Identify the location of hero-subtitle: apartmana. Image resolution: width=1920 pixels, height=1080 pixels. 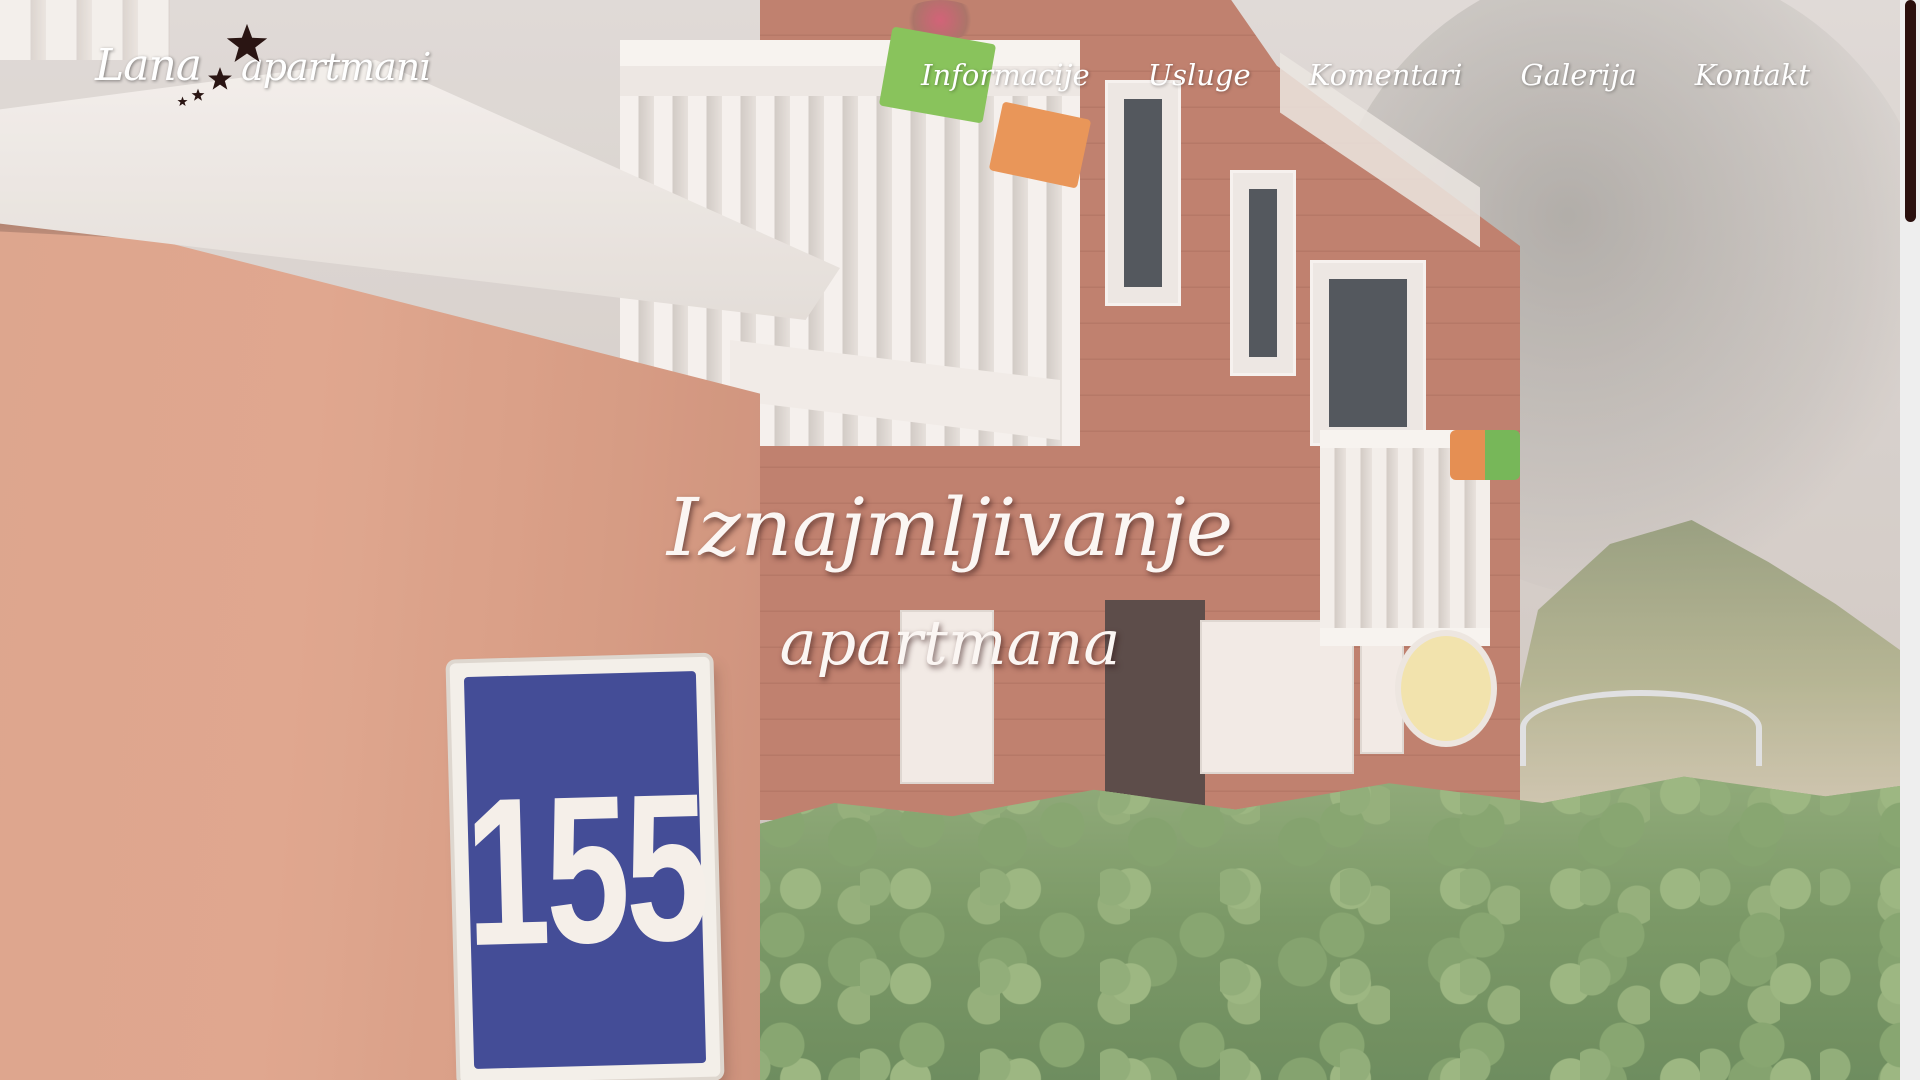
(950, 642).